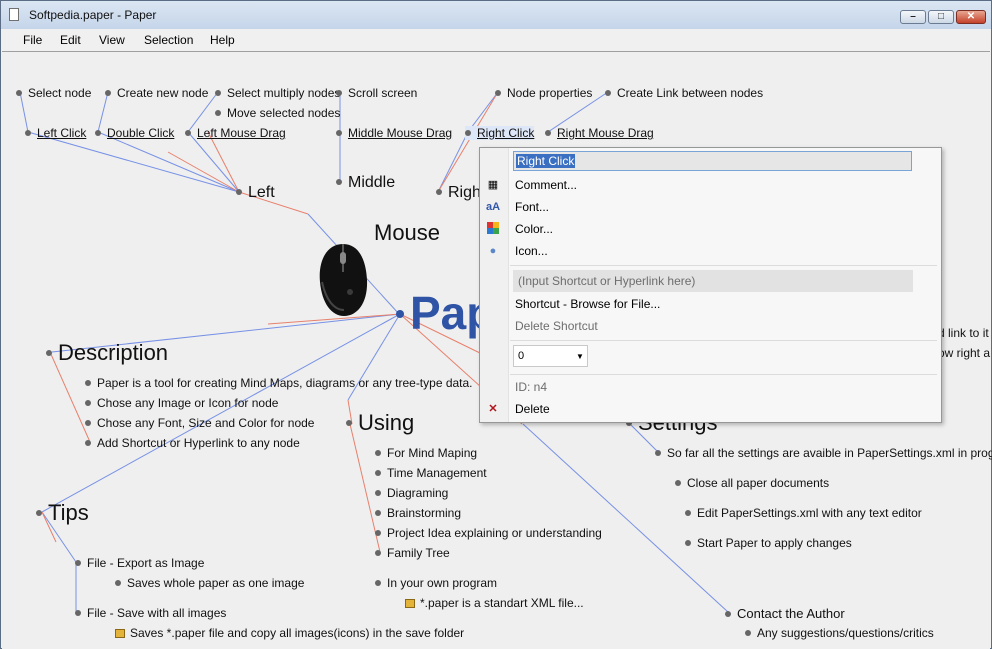 Image resolution: width=992 pixels, height=649 pixels. I want to click on node-label: Righ, so click(464, 192).